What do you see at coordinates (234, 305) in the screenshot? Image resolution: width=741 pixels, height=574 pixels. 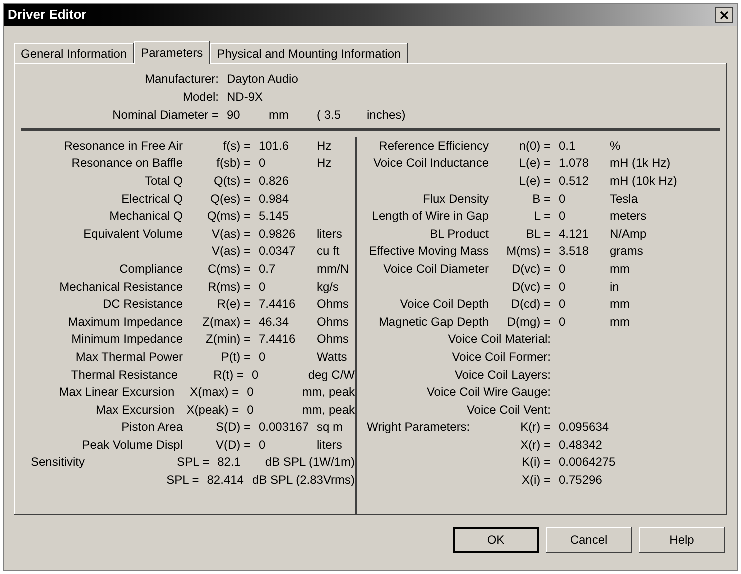 I see `parameter-symbol: R(e) =` at bounding box center [234, 305].